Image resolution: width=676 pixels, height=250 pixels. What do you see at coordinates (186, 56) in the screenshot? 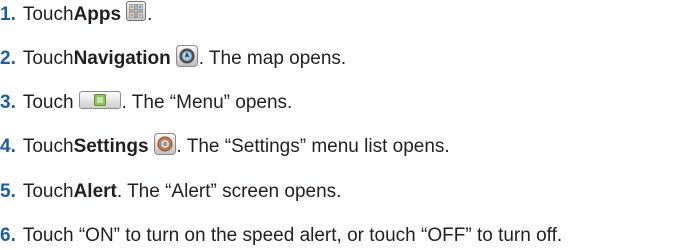
I see `navigation-icon` at bounding box center [186, 56].